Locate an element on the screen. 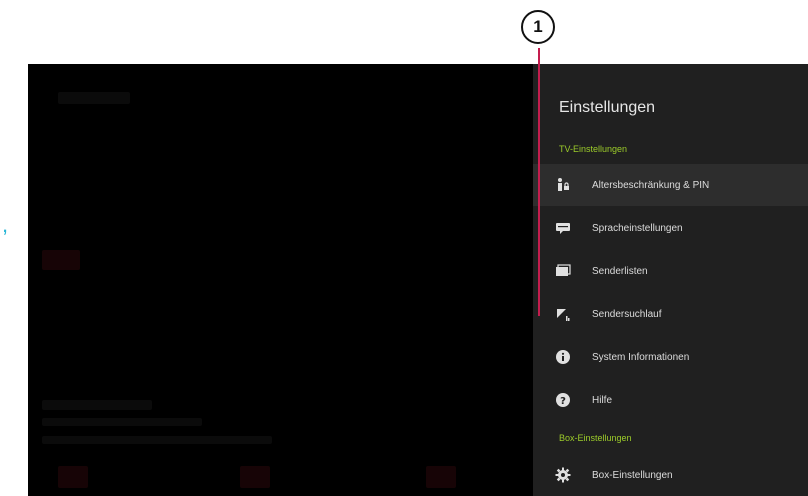  menu-item-label: Sendersuchlauf is located at coordinates (627, 314).